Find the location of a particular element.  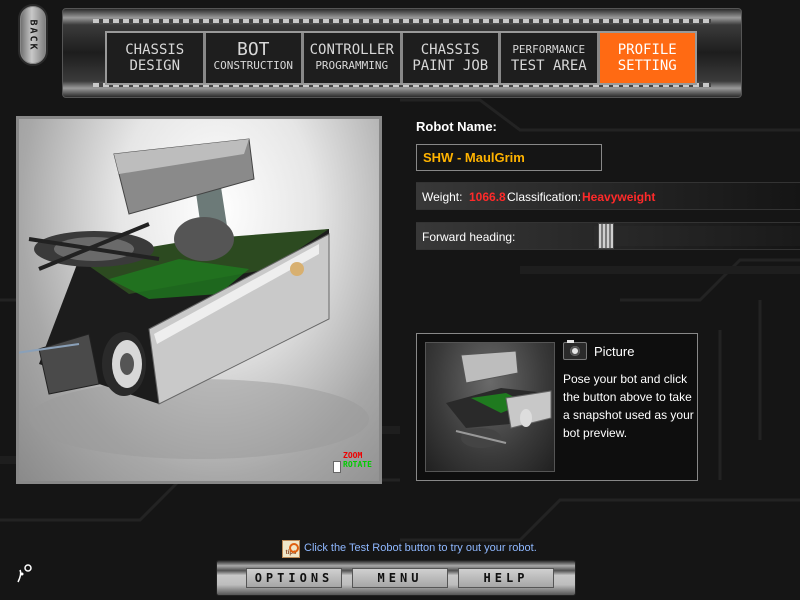

forward-heading-slider-thumb is located at coordinates (605, 236).